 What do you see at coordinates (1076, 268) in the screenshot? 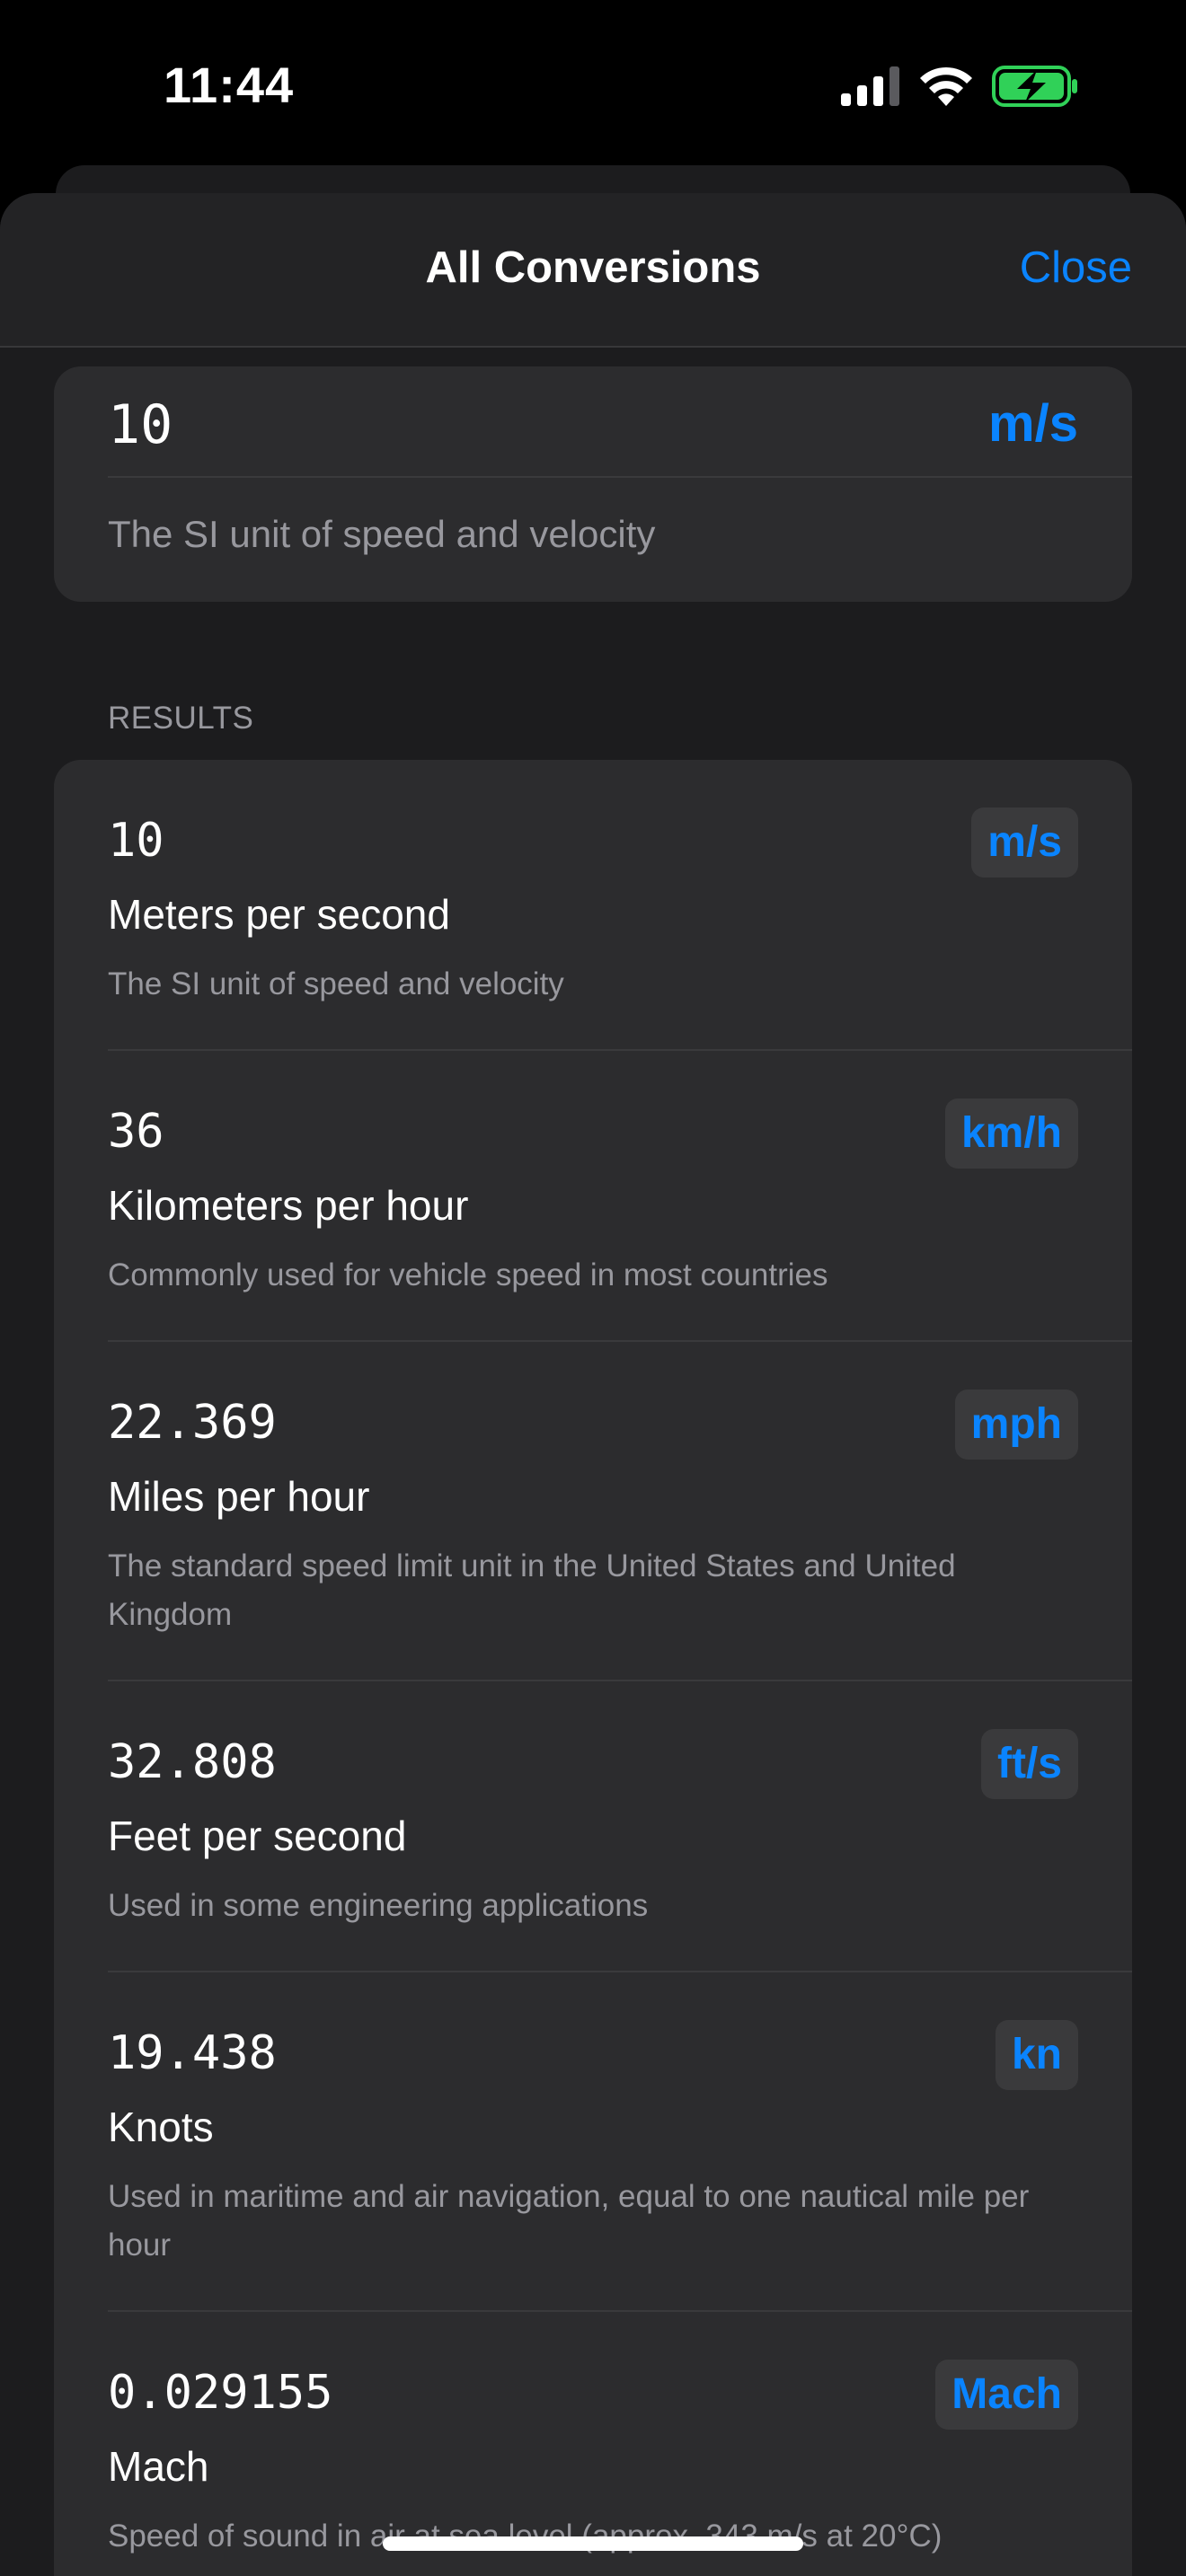
I see `close-button: Close` at bounding box center [1076, 268].